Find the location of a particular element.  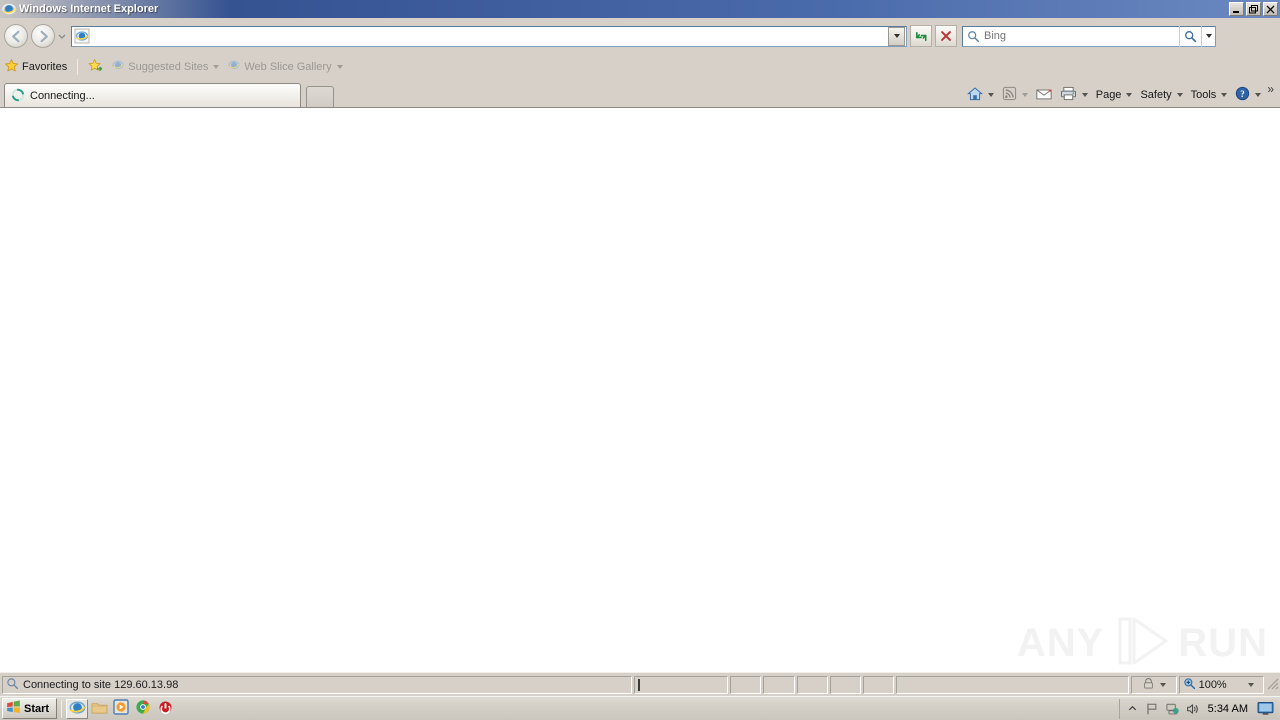

web-slice-gallery-button: Web Slice Gallery is located at coordinates (284, 66).